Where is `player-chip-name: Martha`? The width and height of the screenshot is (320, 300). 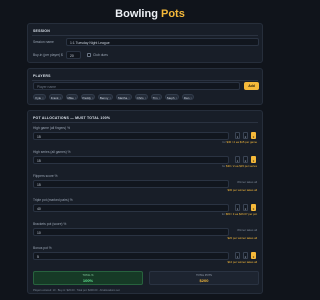 player-chip-name: Martha is located at coordinates (122, 98).